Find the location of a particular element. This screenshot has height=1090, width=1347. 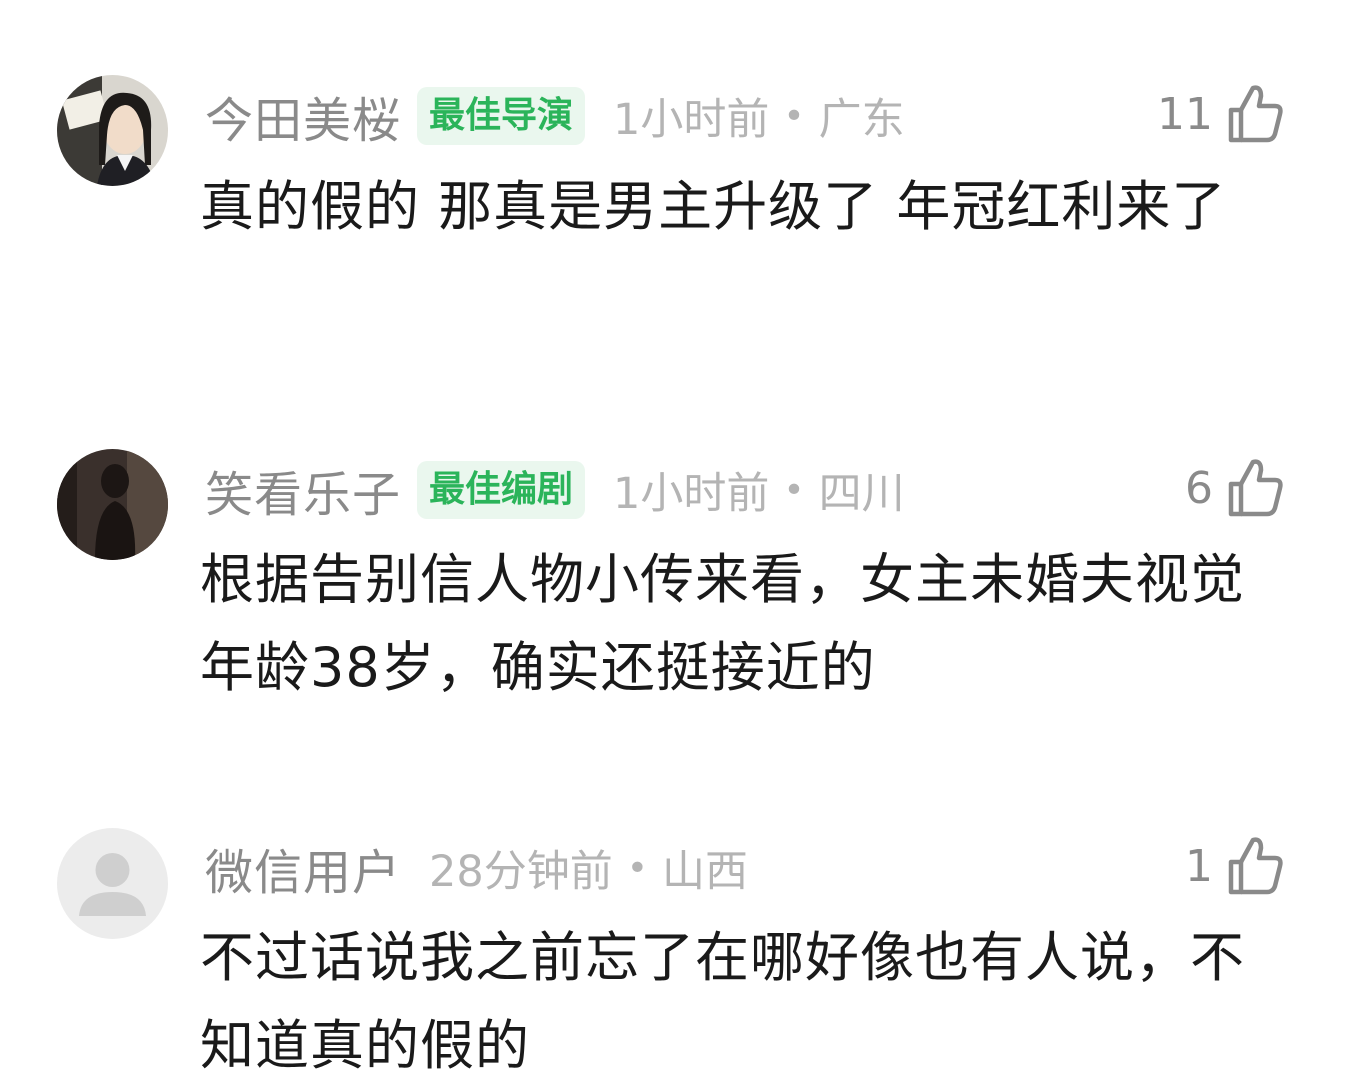

timestamp: 28分钟前 is located at coordinates (521, 872).